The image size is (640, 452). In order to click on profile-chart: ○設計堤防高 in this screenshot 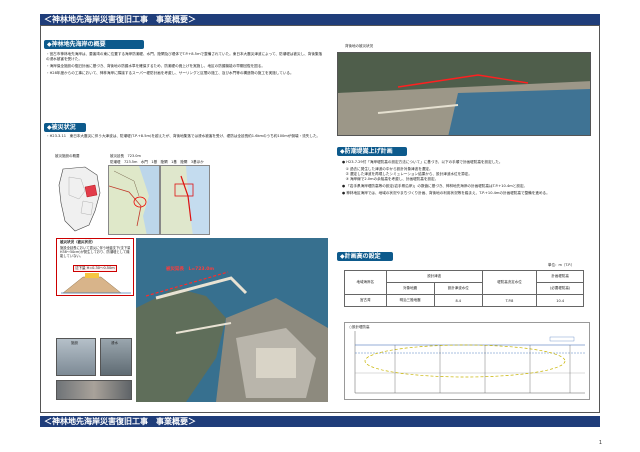, I will do `click(467, 361)`.